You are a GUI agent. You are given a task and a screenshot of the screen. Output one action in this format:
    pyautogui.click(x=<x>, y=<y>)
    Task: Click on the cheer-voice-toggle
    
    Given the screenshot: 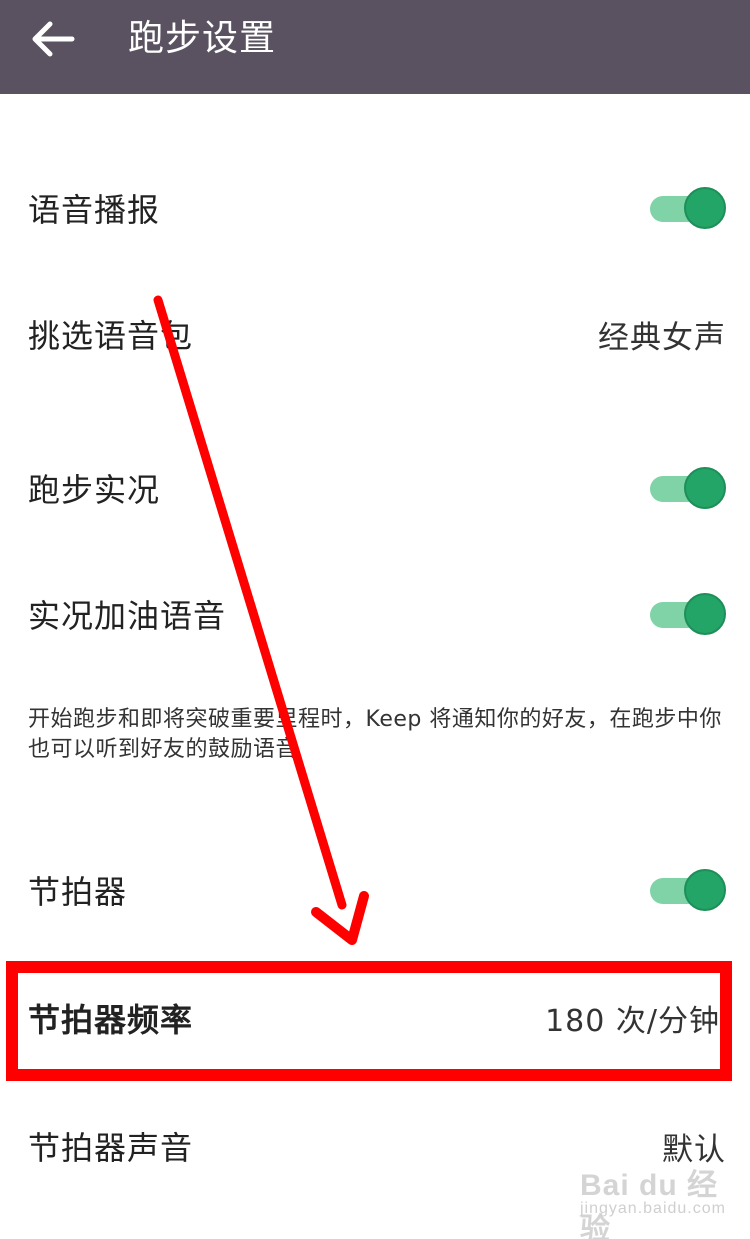 What is the action you would take?
    pyautogui.click(x=688, y=614)
    